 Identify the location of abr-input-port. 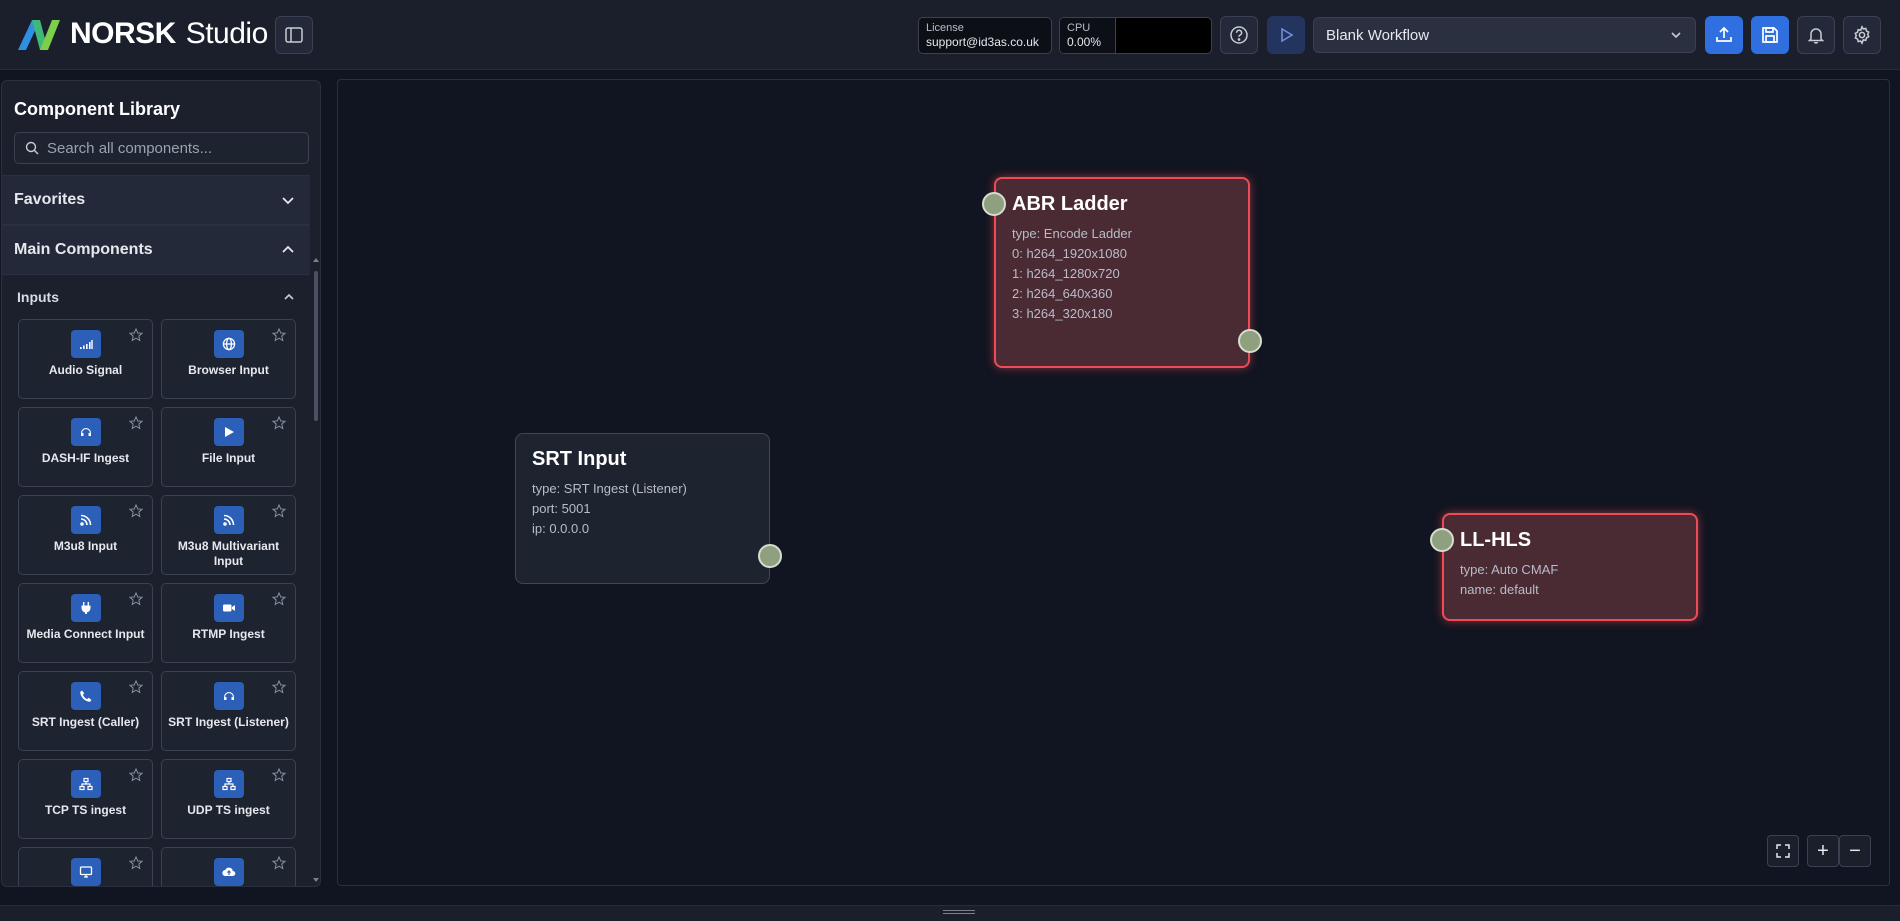
(994, 204).